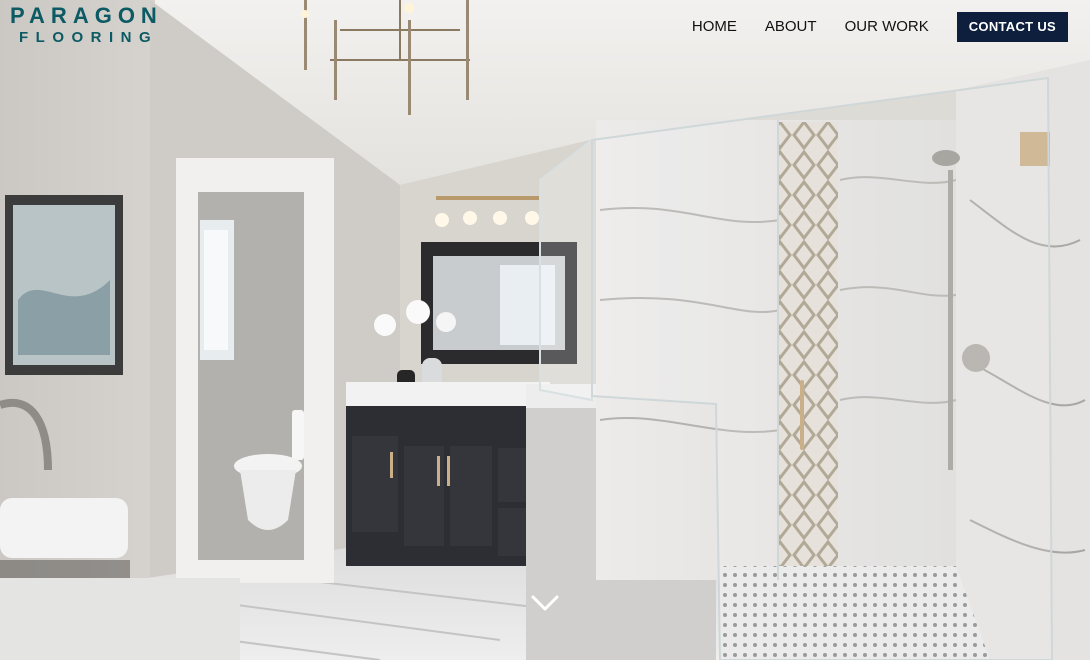 This screenshot has width=1090, height=660. What do you see at coordinates (89, 37) in the screenshot?
I see `logo-wordmark-bottom: FLOORING` at bounding box center [89, 37].